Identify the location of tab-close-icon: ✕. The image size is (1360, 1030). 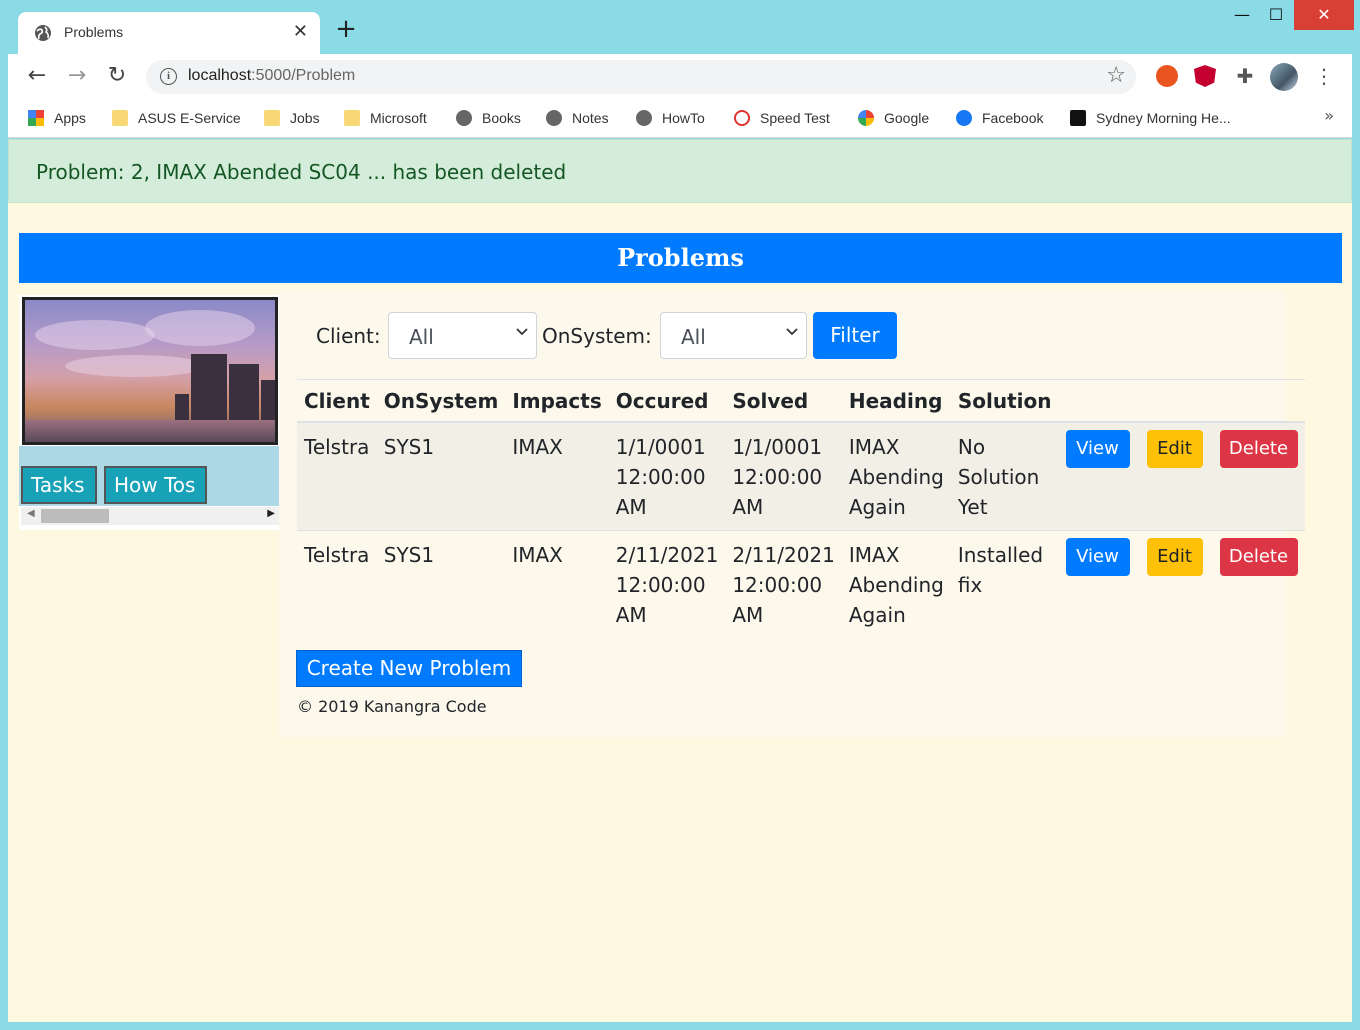
(300, 31).